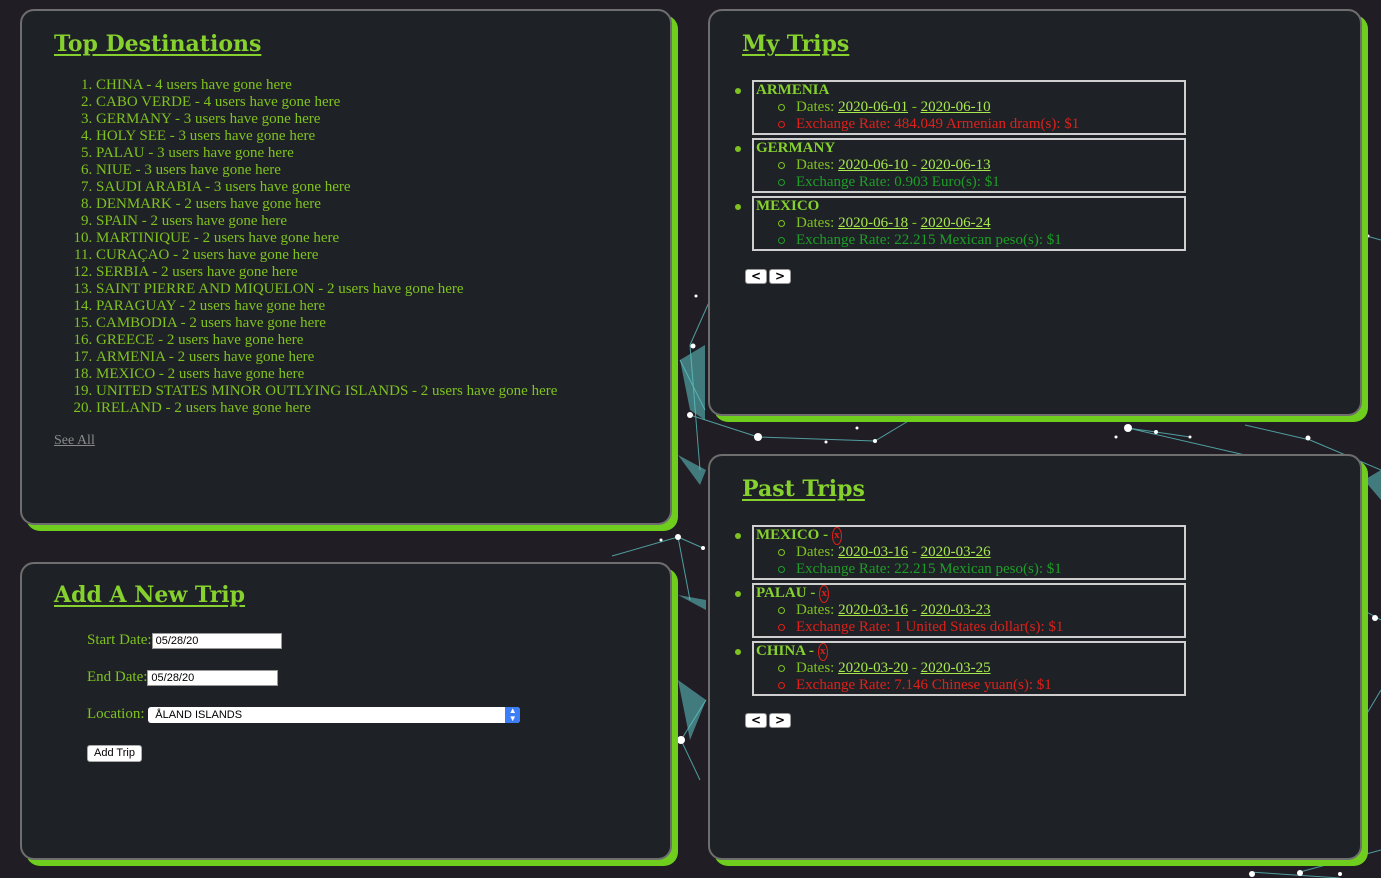  What do you see at coordinates (956, 610) in the screenshot?
I see `trip-end-date-link: 2020-03-23` at bounding box center [956, 610].